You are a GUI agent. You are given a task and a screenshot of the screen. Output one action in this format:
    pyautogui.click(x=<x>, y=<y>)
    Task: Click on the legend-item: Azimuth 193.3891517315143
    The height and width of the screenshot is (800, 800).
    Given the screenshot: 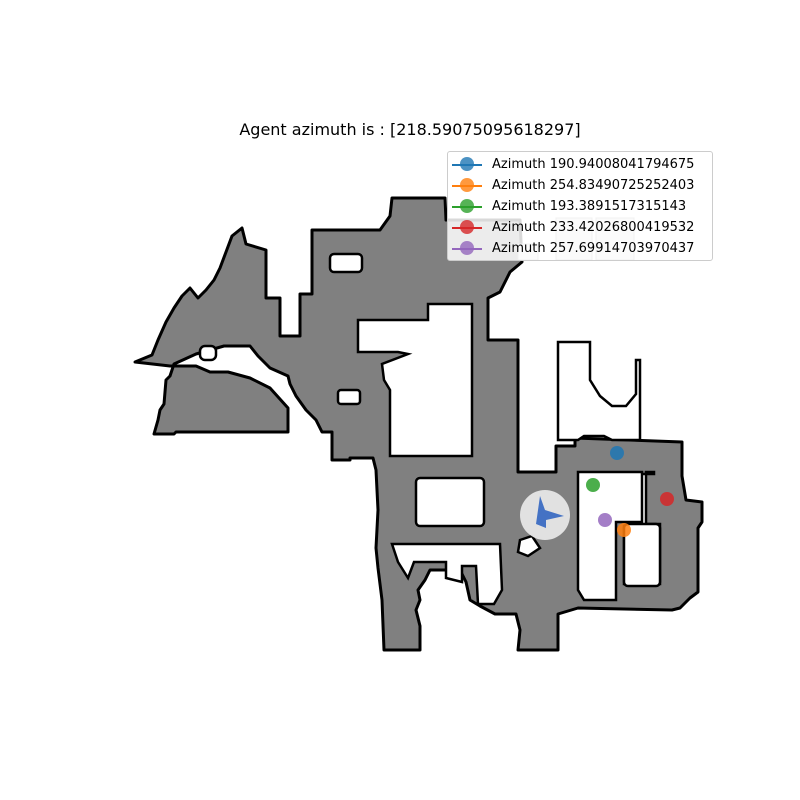 What is the action you would take?
    pyautogui.click(x=582, y=206)
    